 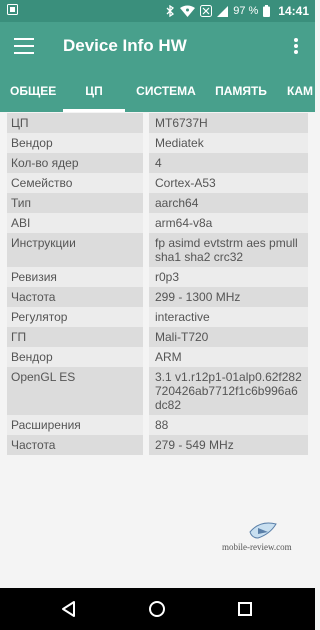 I want to click on table-row: Вендор Mediatek, so click(x=157, y=143).